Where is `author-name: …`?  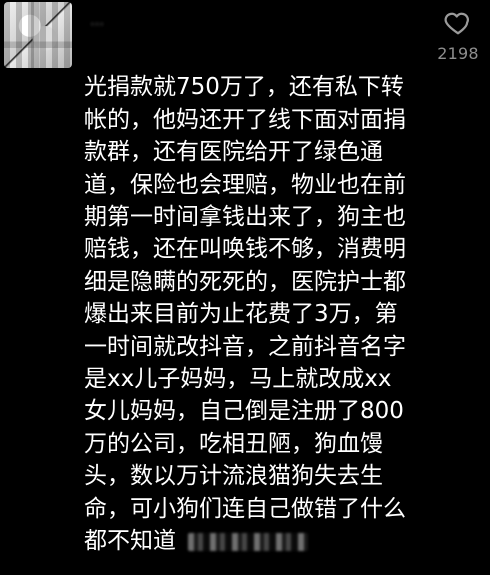
author-name: … is located at coordinates (97, 21).